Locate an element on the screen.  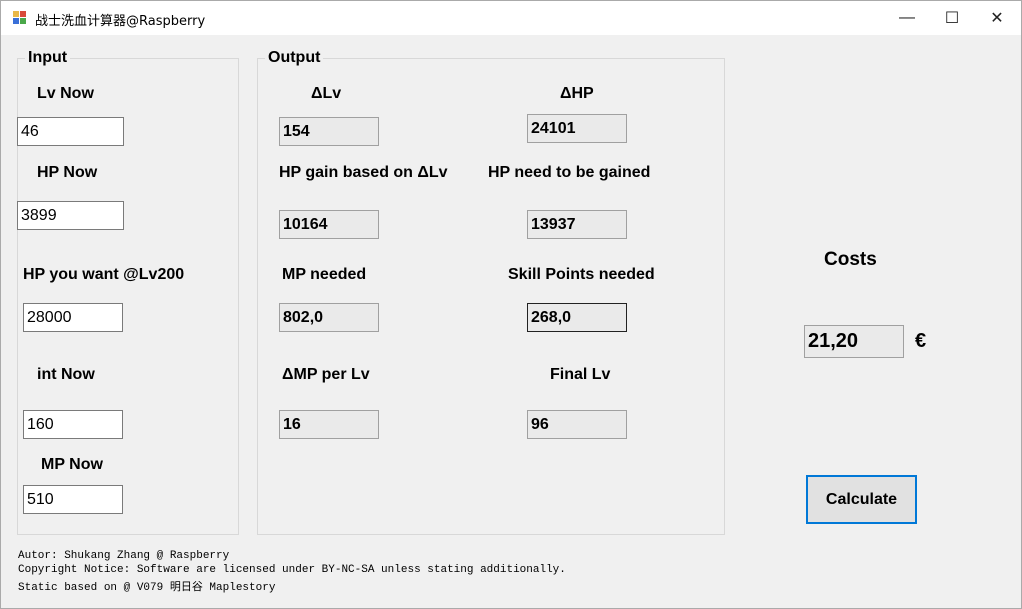
mp-now-label: MP Now is located at coordinates (72, 464).